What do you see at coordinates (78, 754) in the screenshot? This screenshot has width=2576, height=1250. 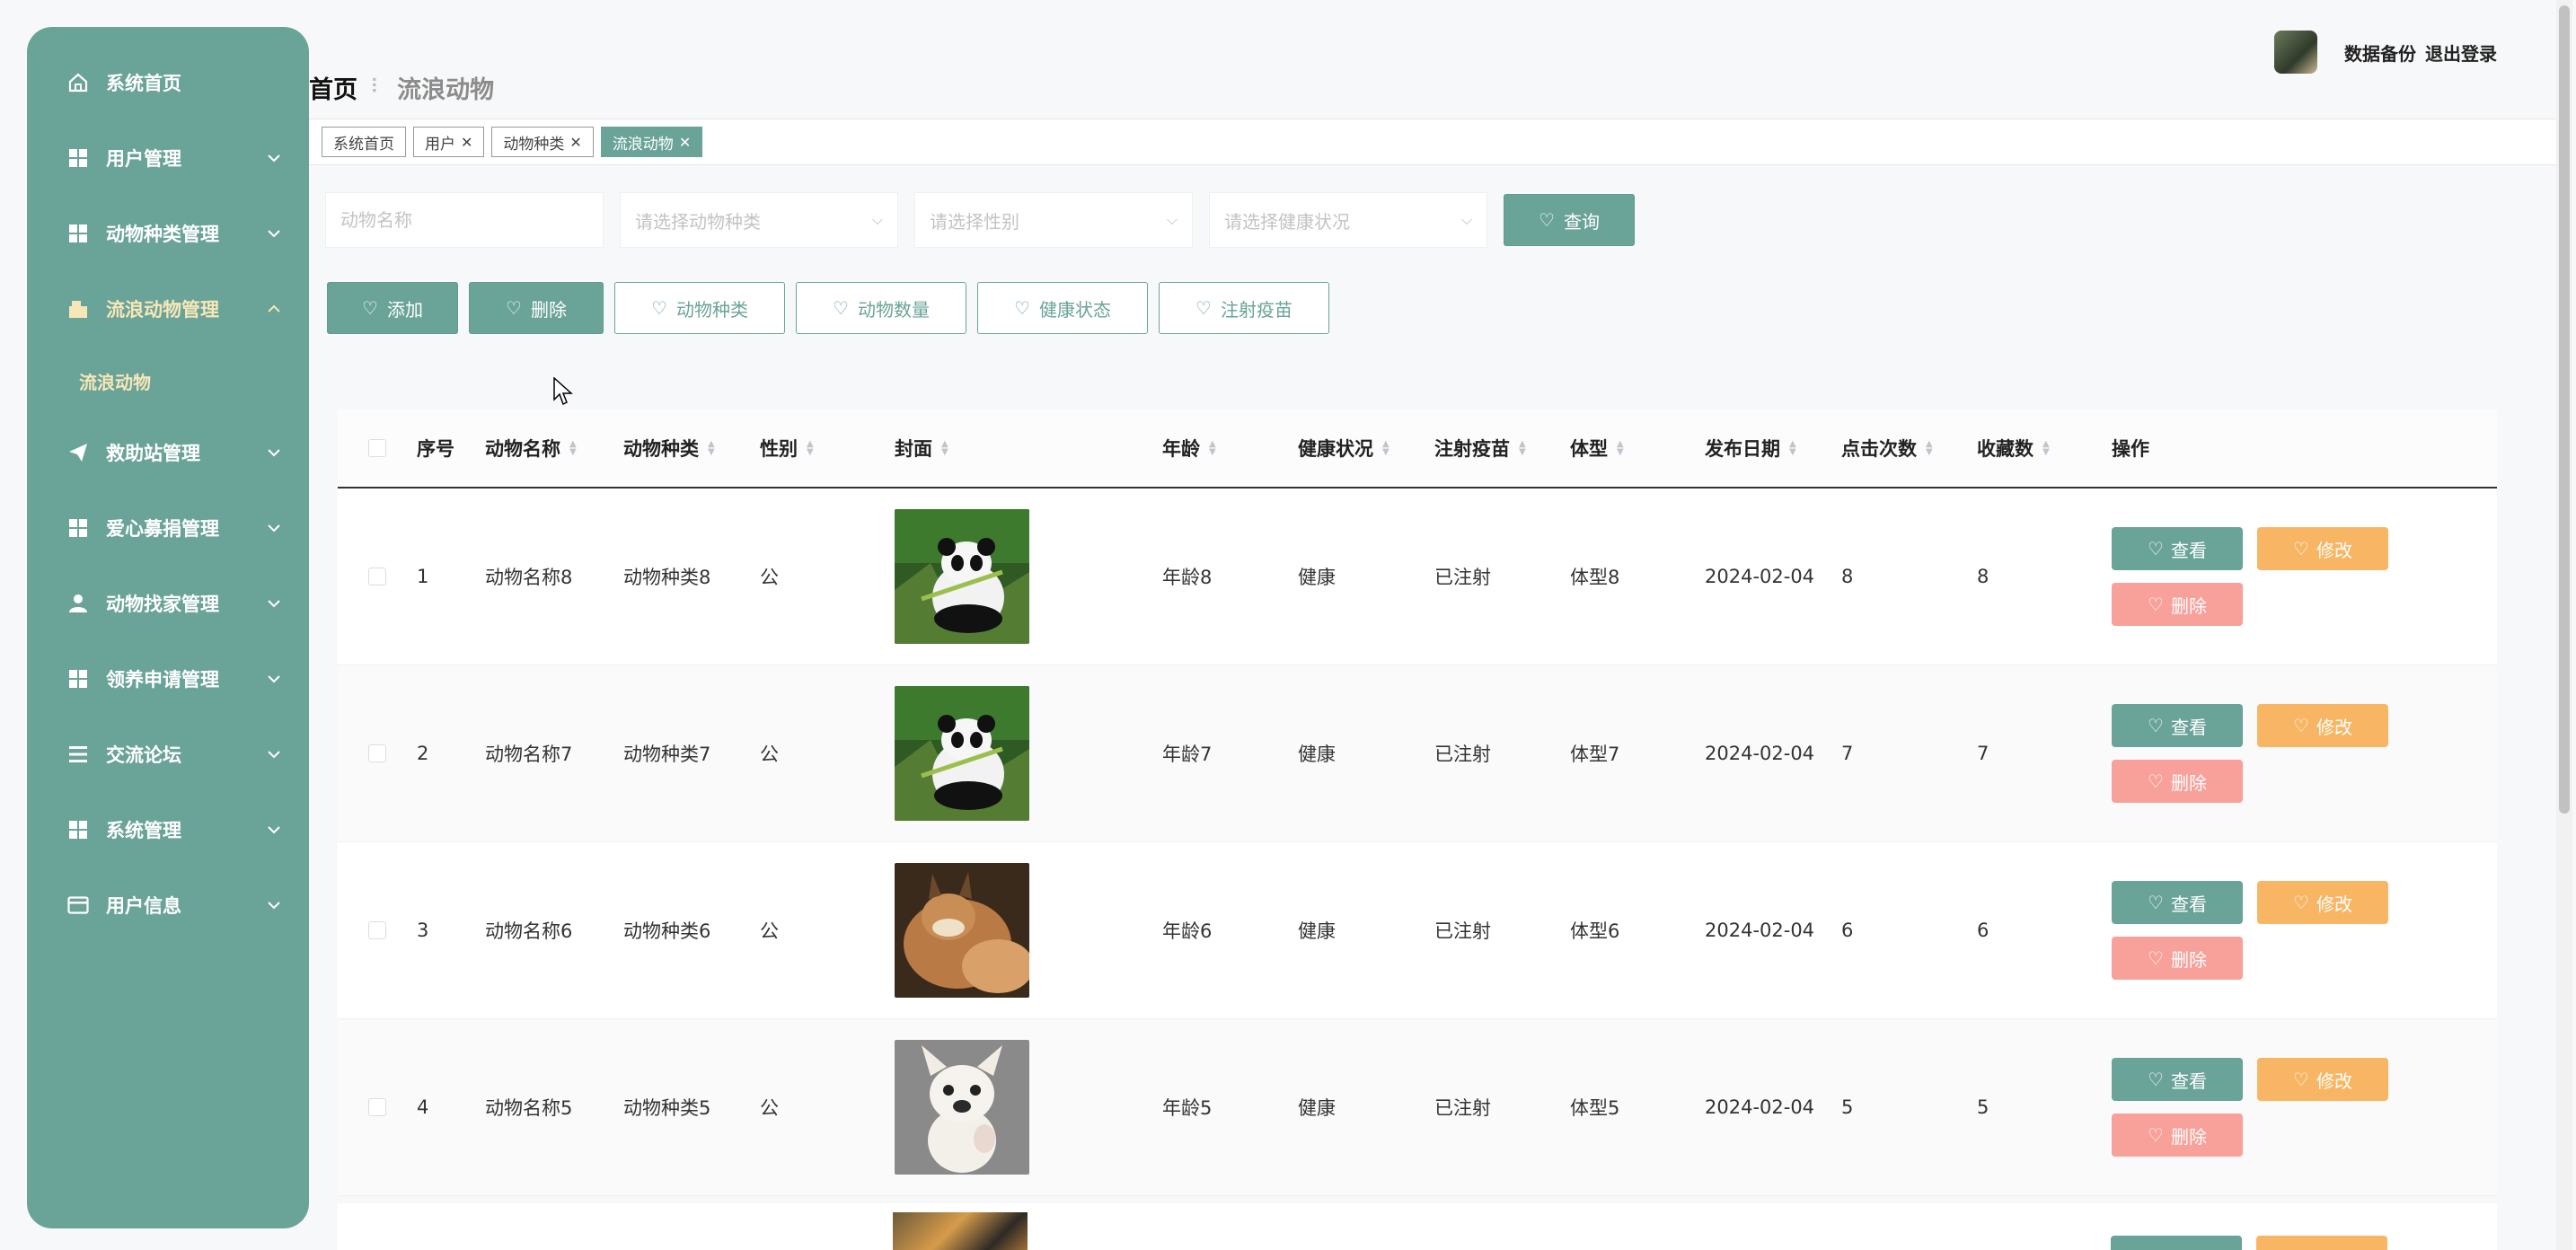 I see `list-icon` at bounding box center [78, 754].